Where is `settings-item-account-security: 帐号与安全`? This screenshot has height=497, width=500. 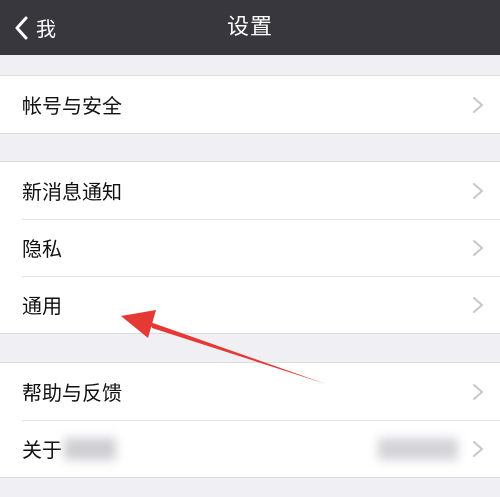 settings-item-account-security: 帐号与安全 is located at coordinates (250, 104).